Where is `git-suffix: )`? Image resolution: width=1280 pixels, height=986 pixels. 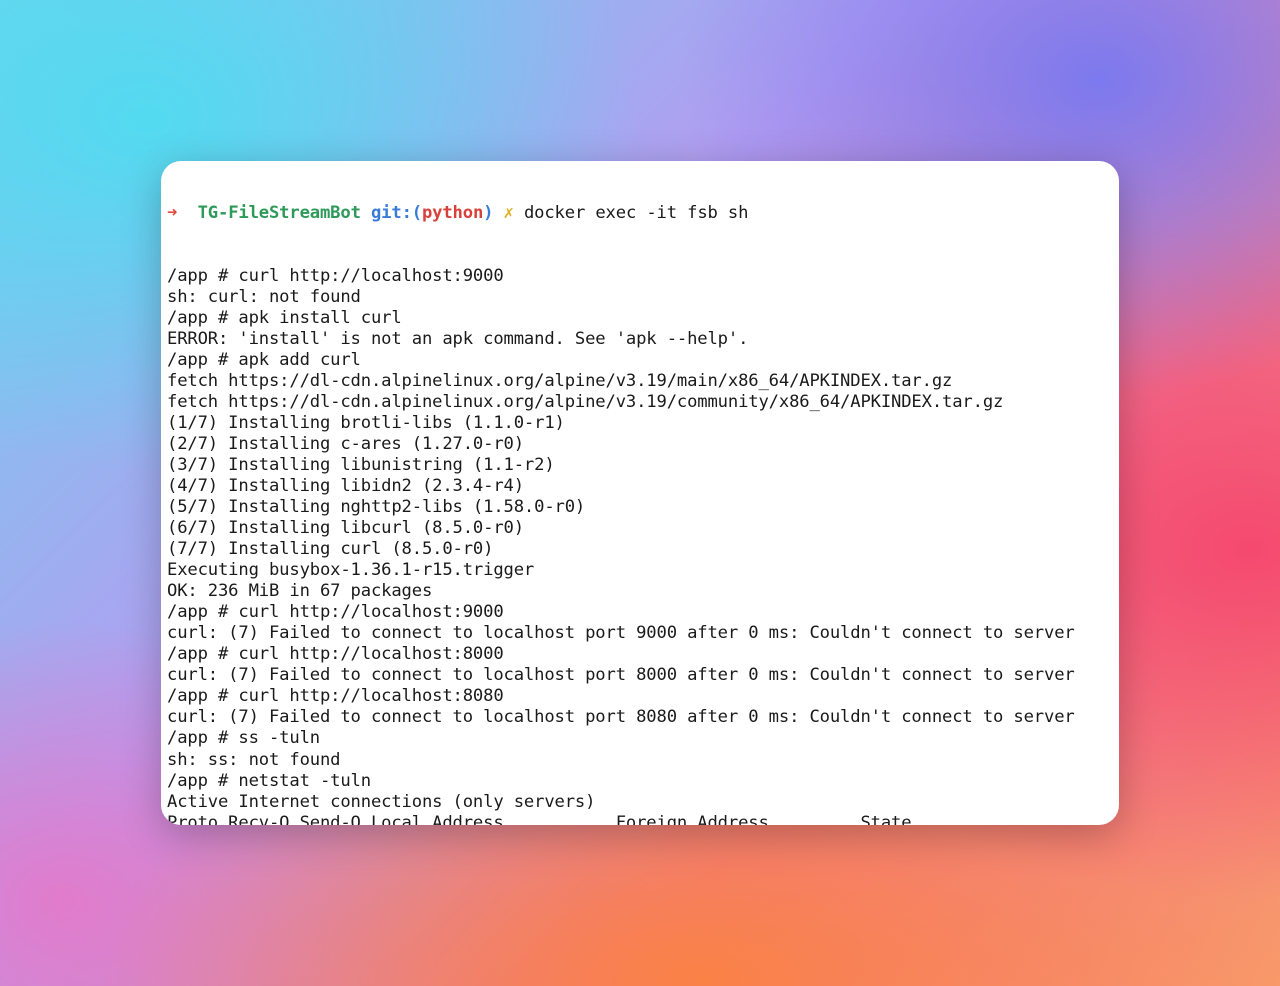
git-suffix: ) is located at coordinates (488, 213).